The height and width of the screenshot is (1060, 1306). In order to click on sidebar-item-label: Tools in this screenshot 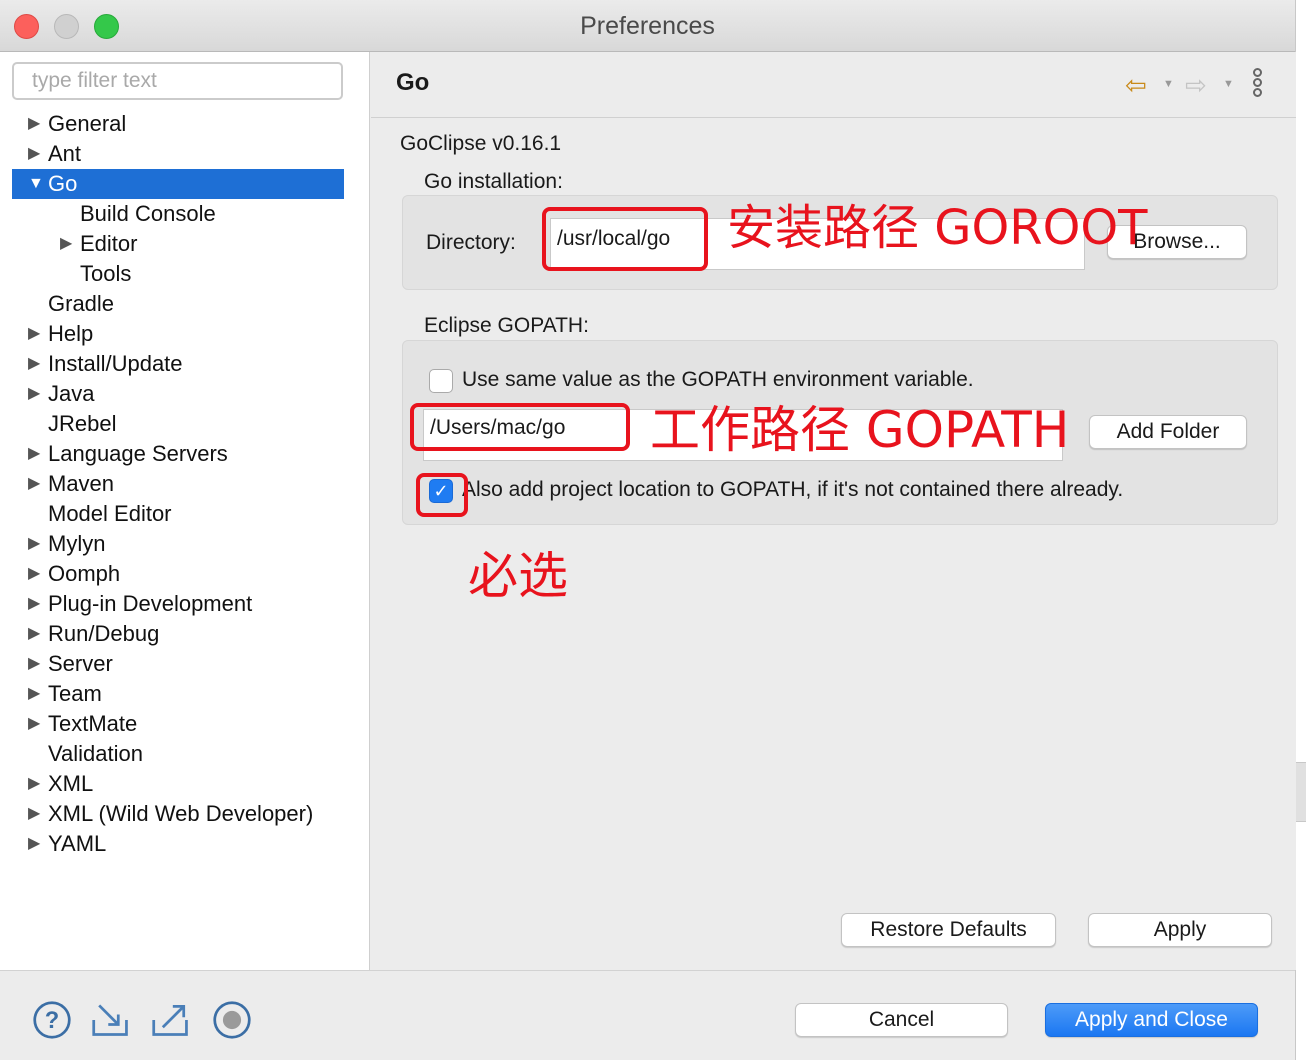, I will do `click(106, 273)`.